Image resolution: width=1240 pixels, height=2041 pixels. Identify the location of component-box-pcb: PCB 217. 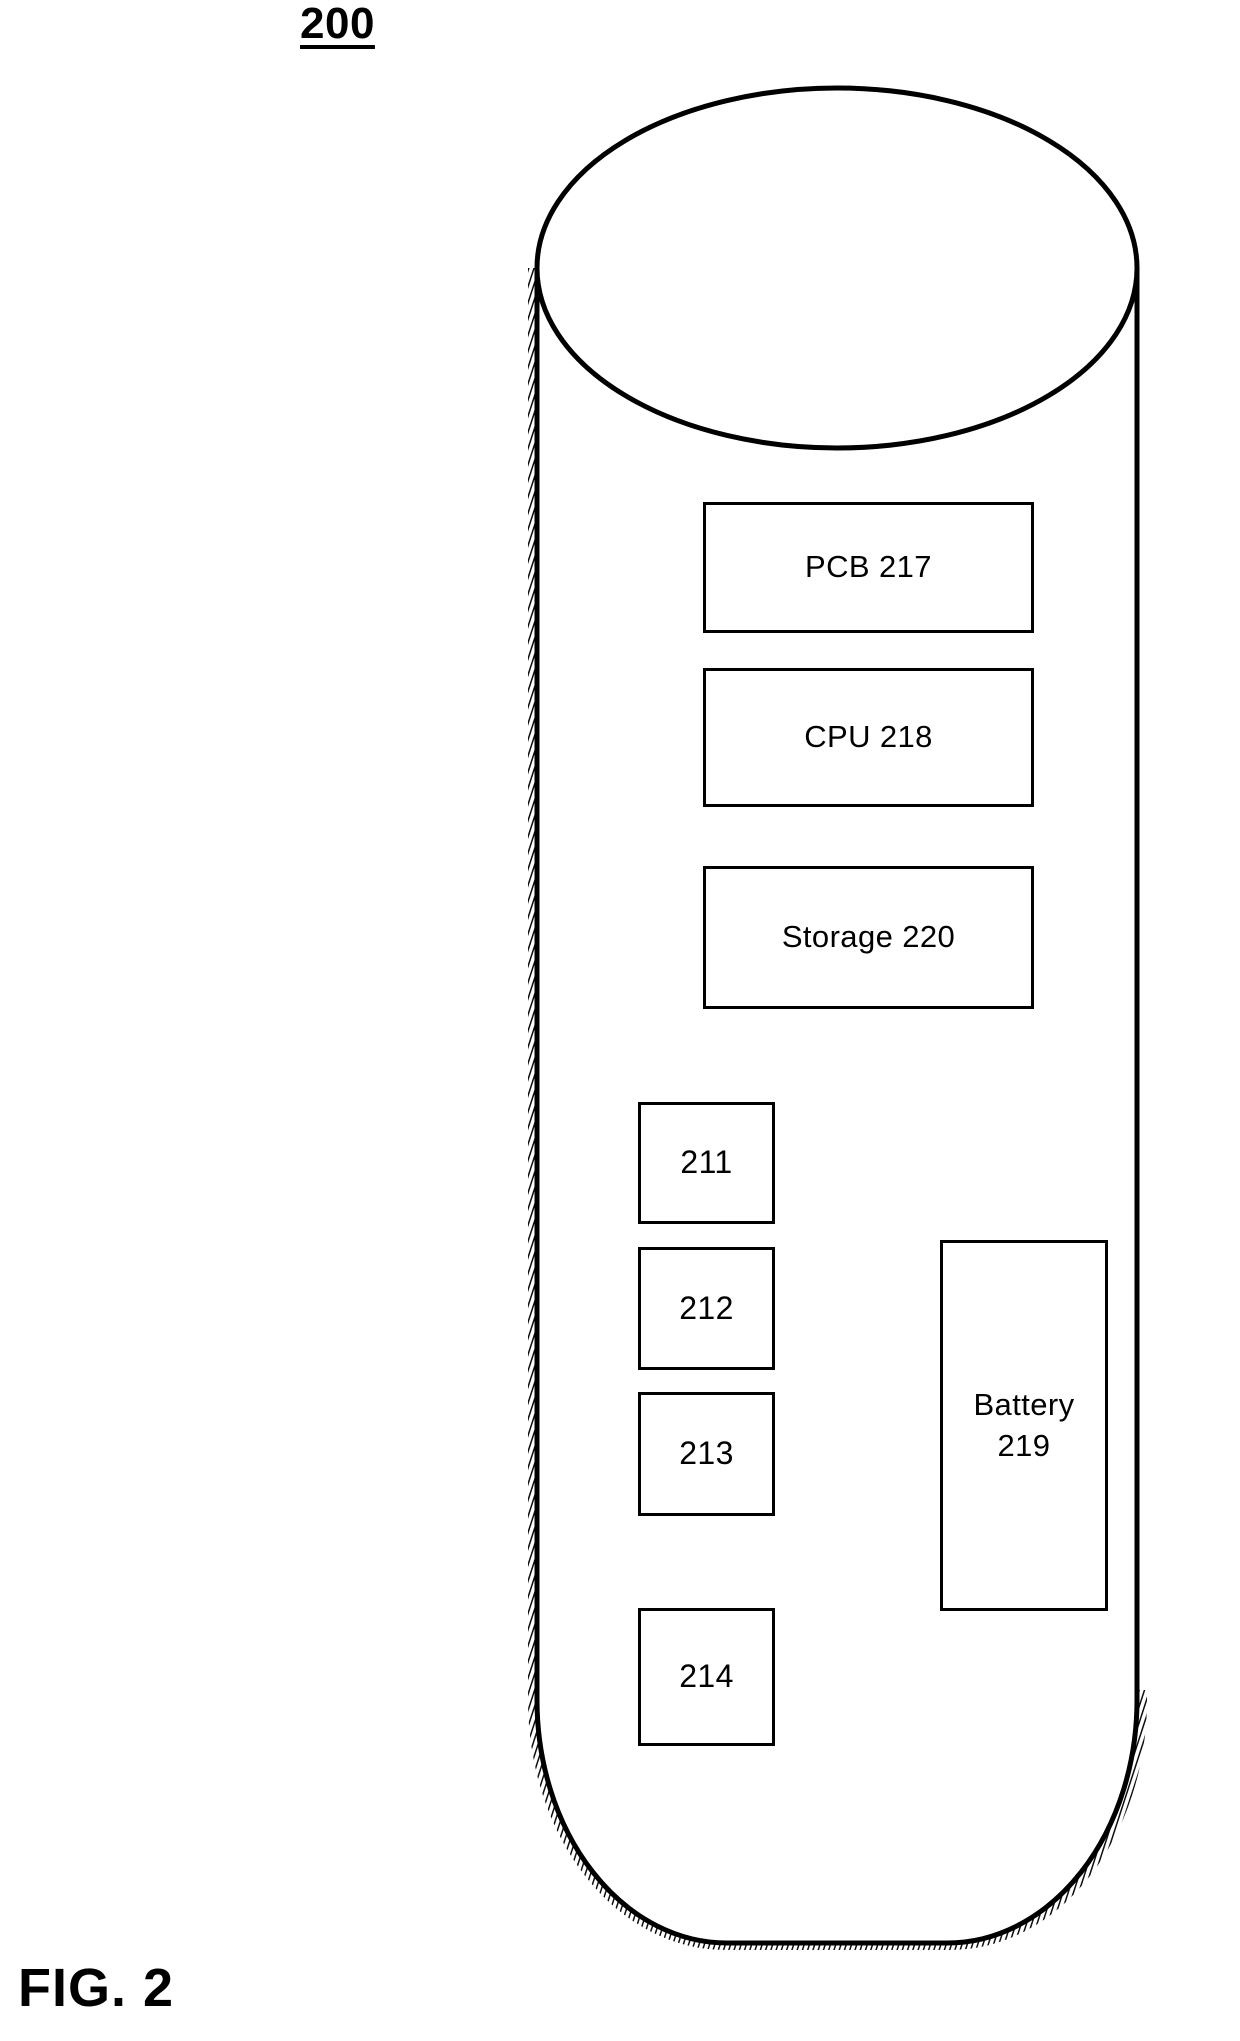
(868, 567).